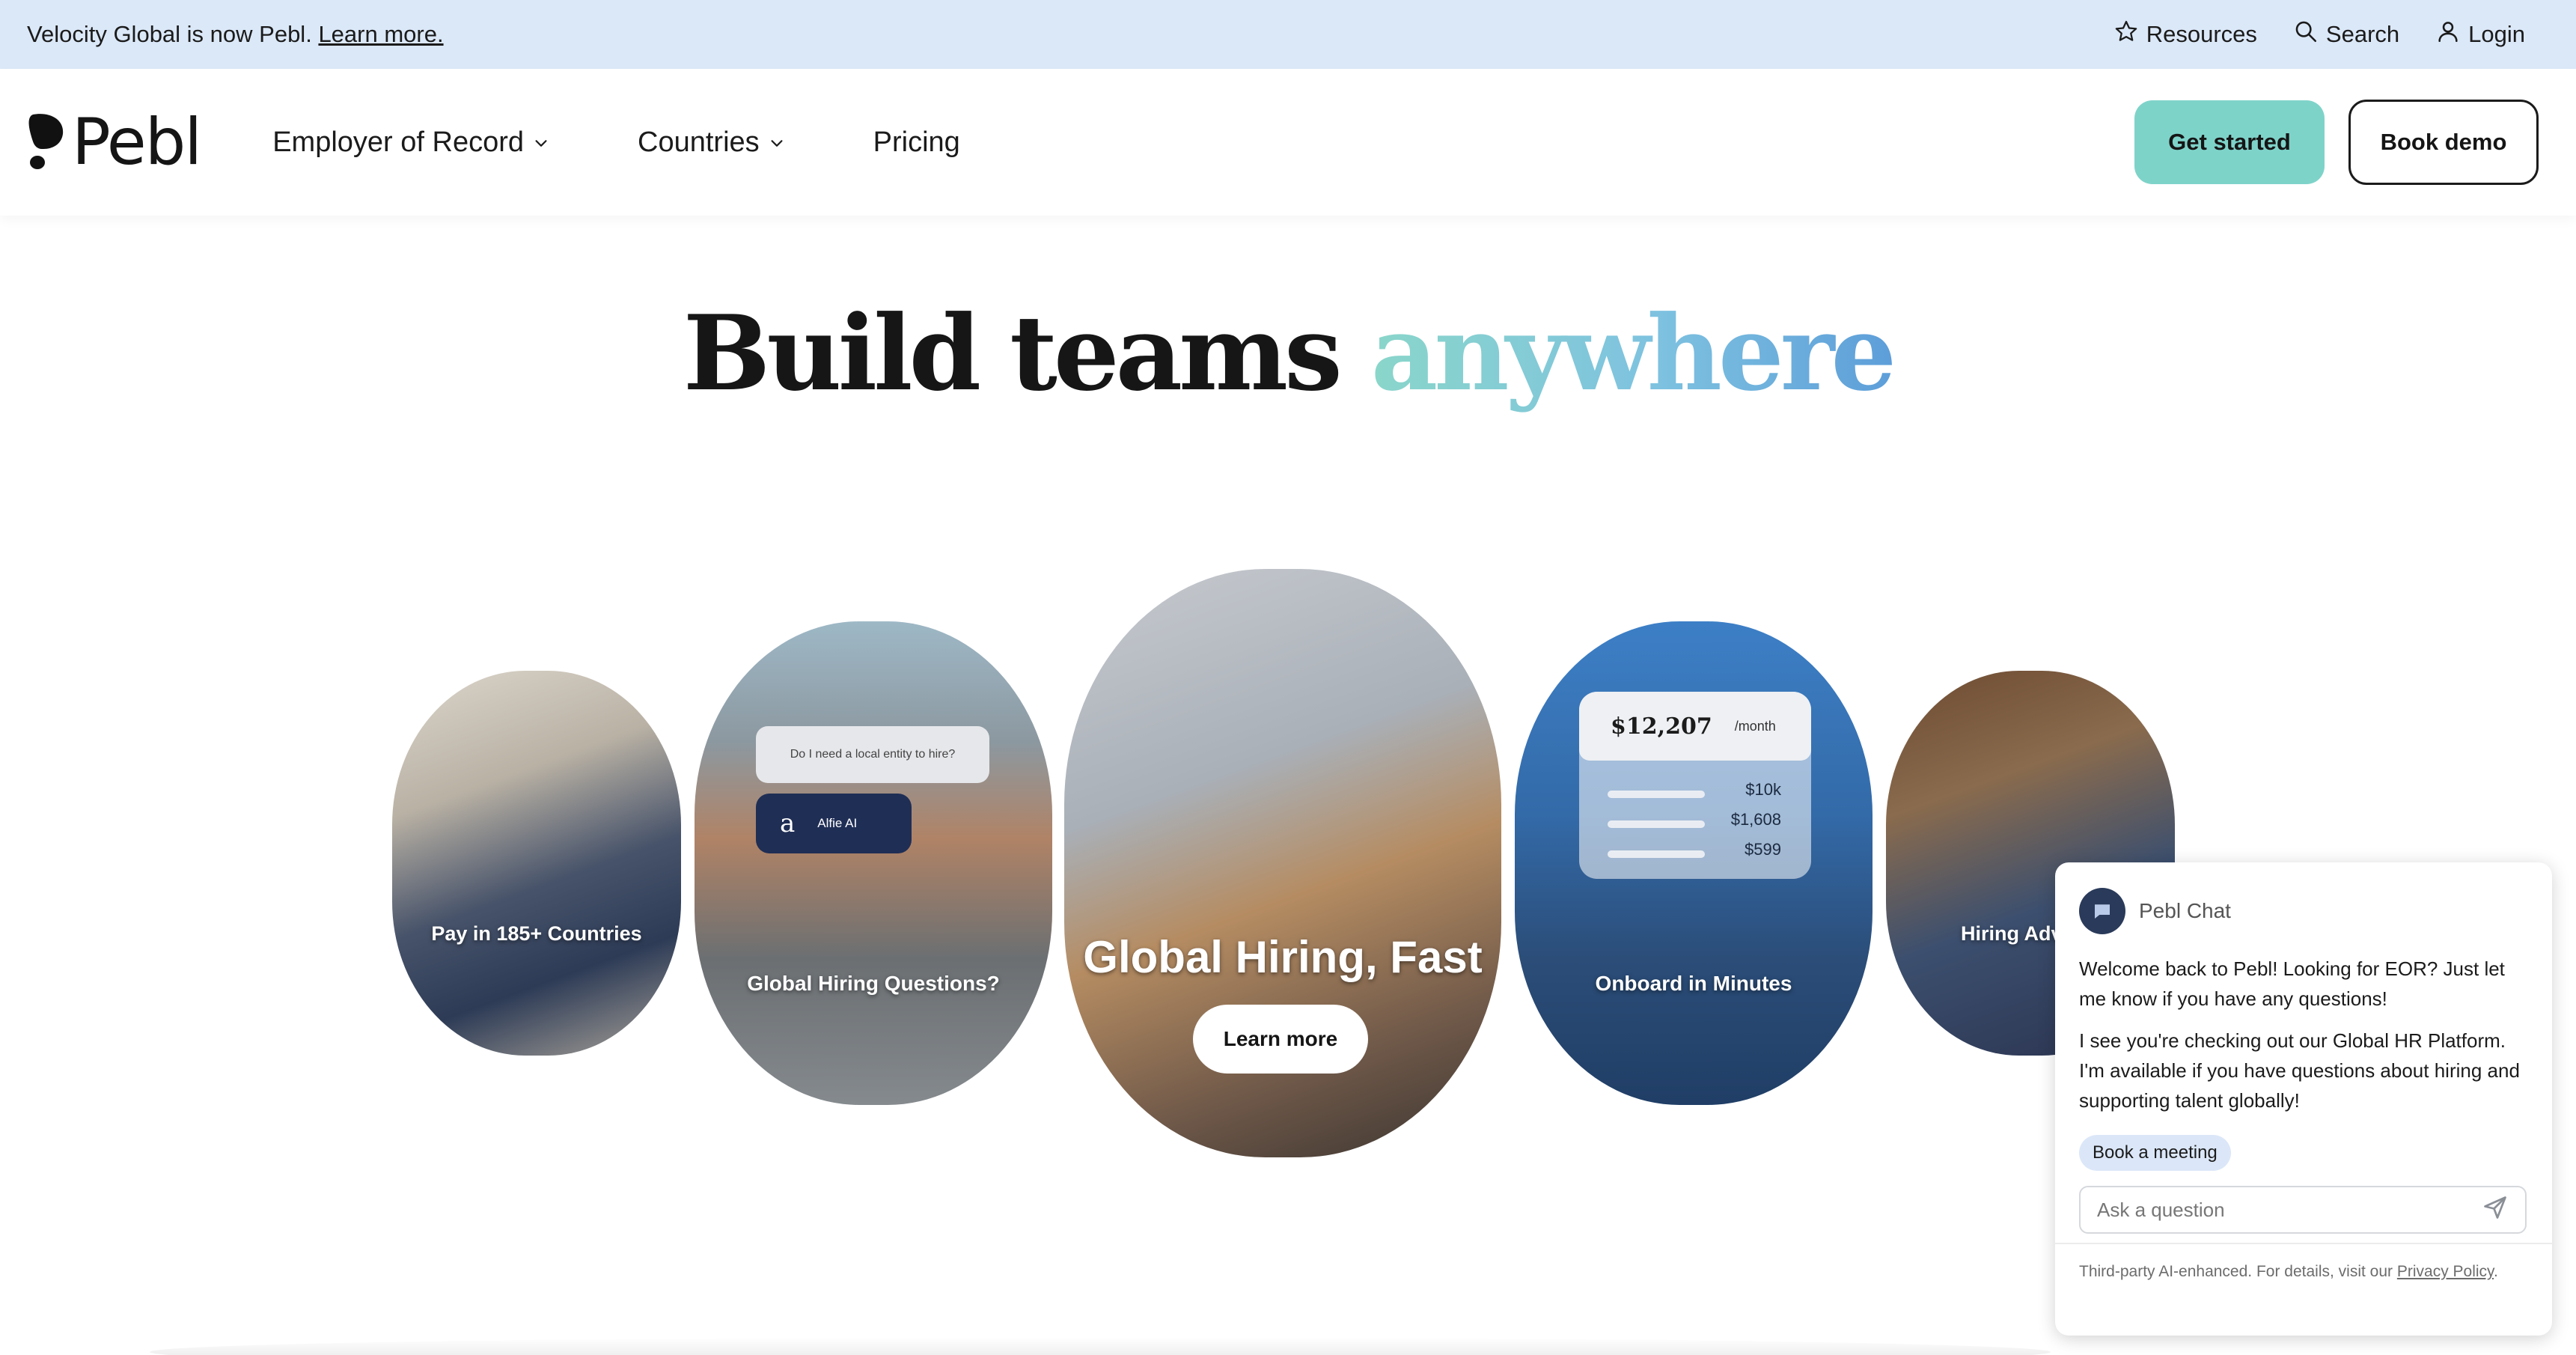 The width and height of the screenshot is (2576, 1355). What do you see at coordinates (2496, 34) in the screenshot?
I see `login-label: Login` at bounding box center [2496, 34].